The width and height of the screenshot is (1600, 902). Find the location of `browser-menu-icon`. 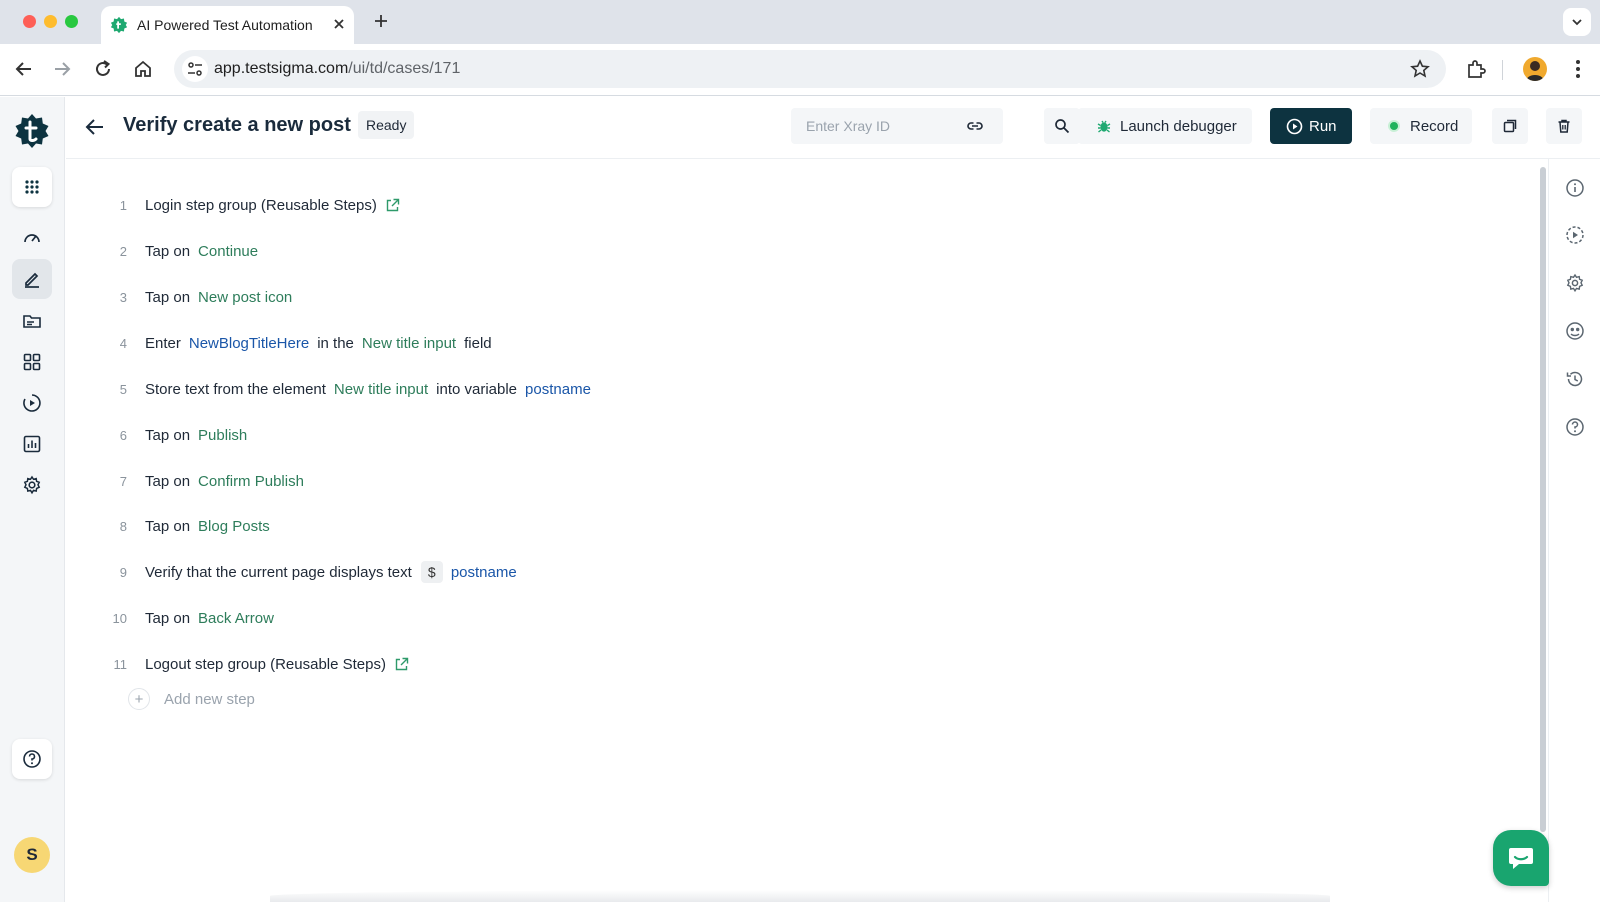

browser-menu-icon is located at coordinates (1578, 69).